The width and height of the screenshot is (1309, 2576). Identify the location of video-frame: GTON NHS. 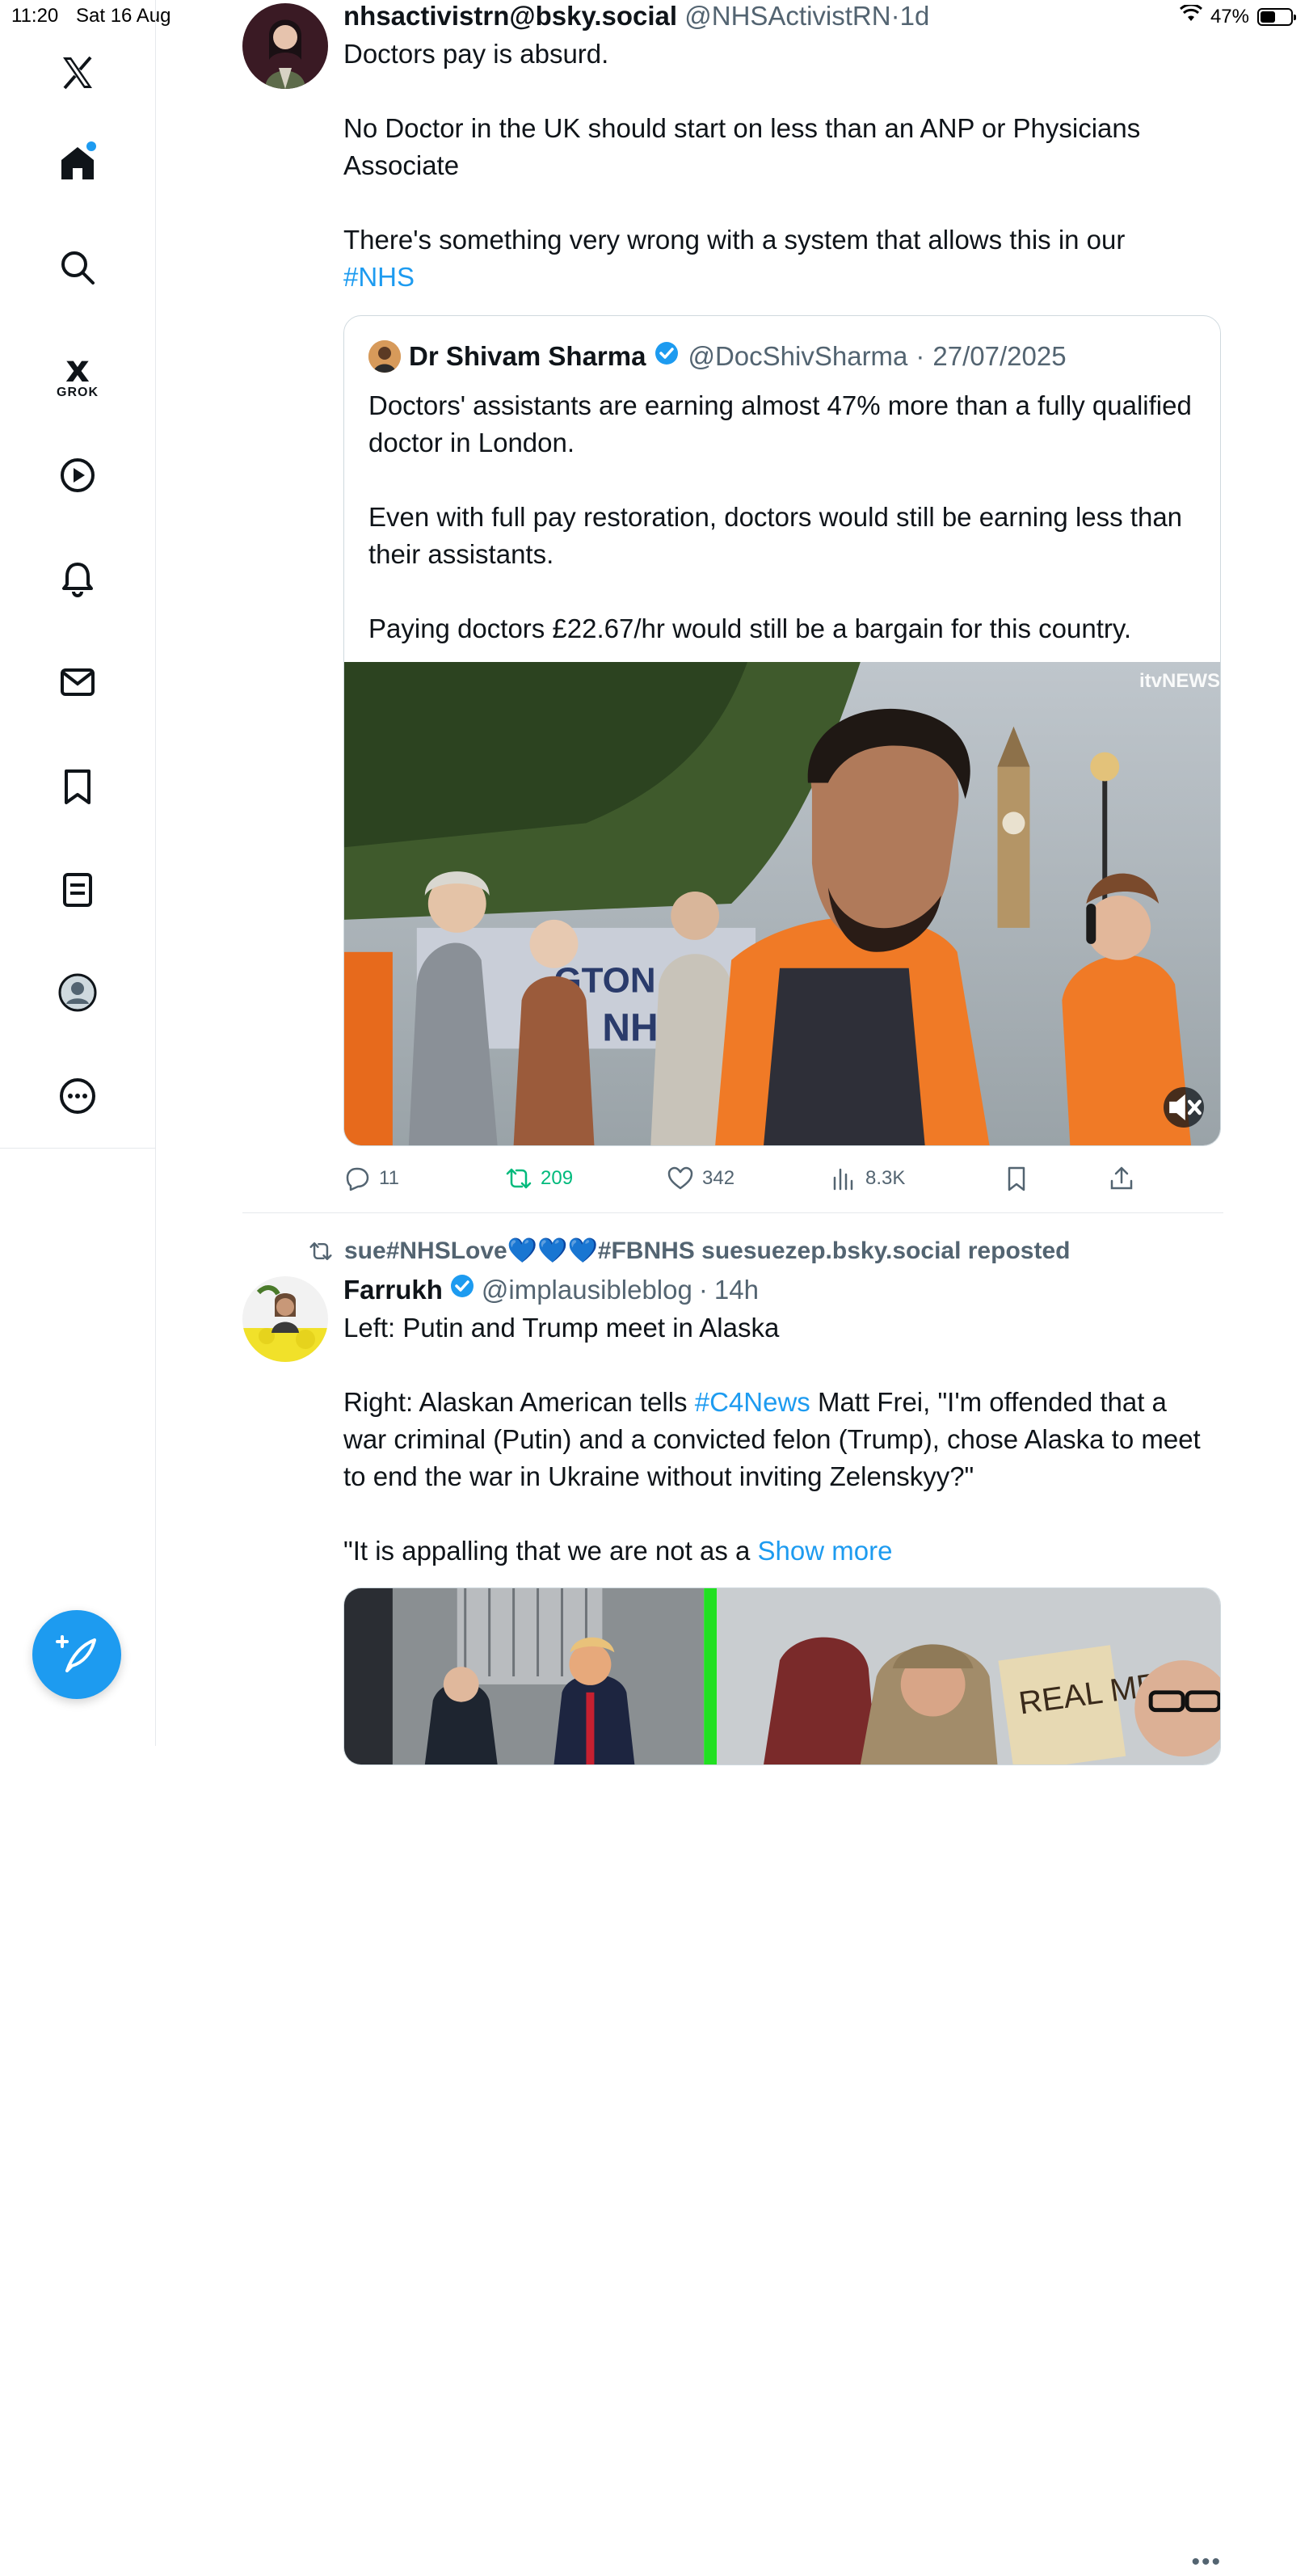
(782, 903).